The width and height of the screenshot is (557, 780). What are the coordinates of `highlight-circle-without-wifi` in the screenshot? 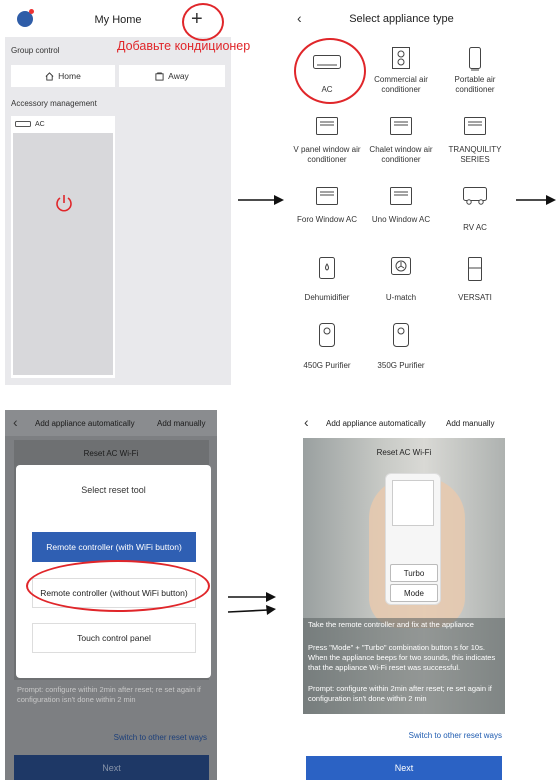 It's located at (118, 586).